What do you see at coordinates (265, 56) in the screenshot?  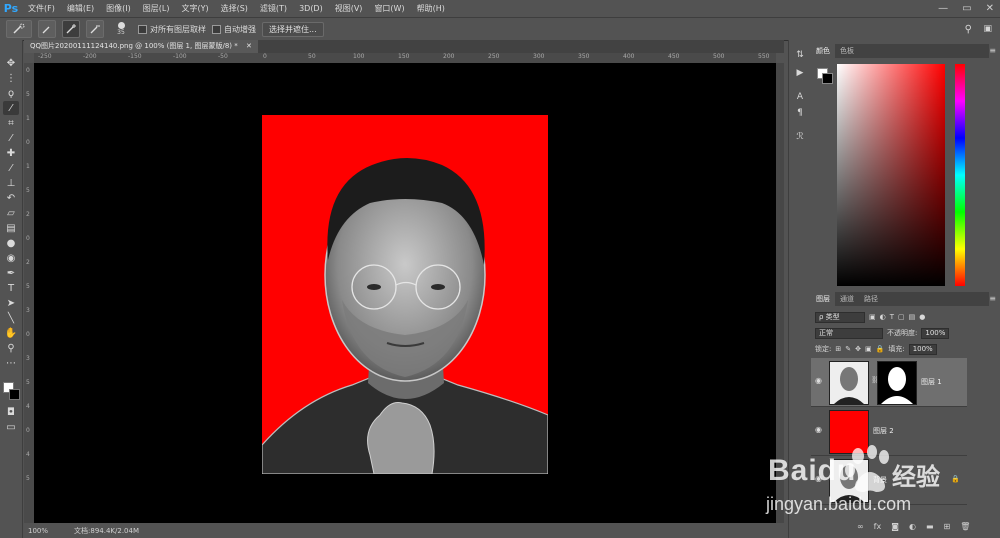 I see `ruler-tick-label: 0` at bounding box center [265, 56].